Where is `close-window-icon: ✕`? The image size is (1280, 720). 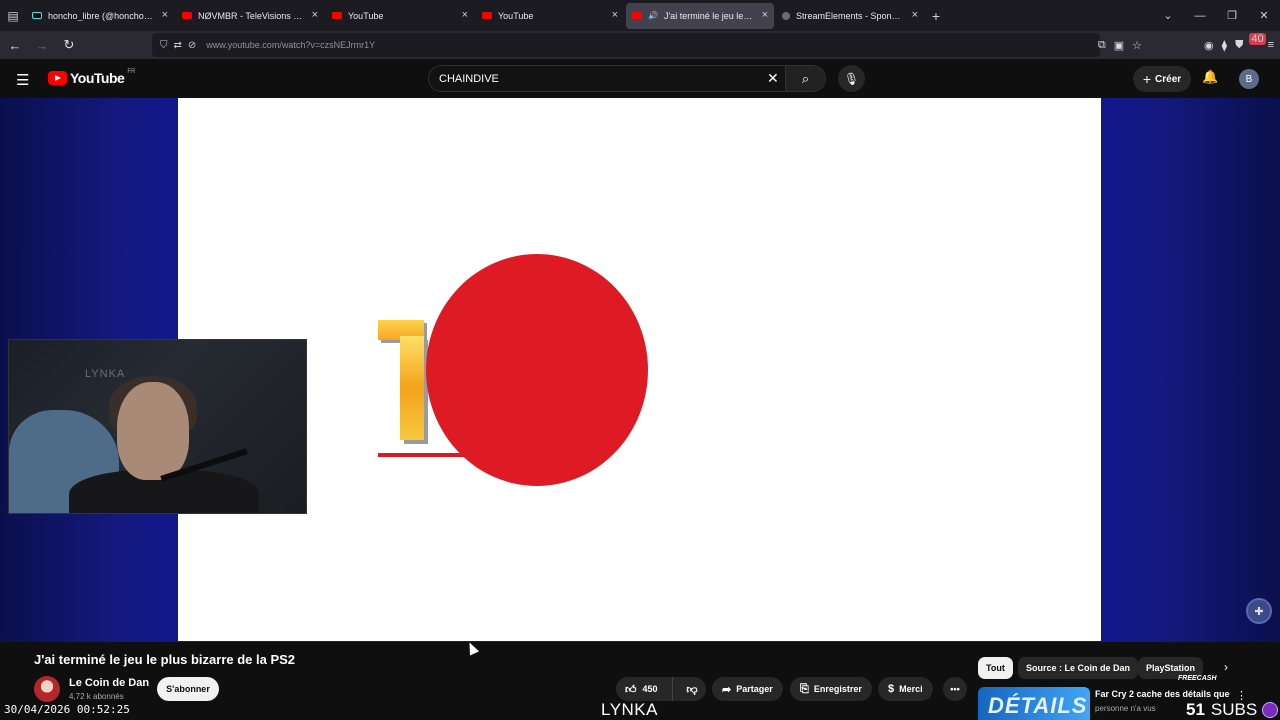 close-window-icon: ✕ is located at coordinates (1264, 15).